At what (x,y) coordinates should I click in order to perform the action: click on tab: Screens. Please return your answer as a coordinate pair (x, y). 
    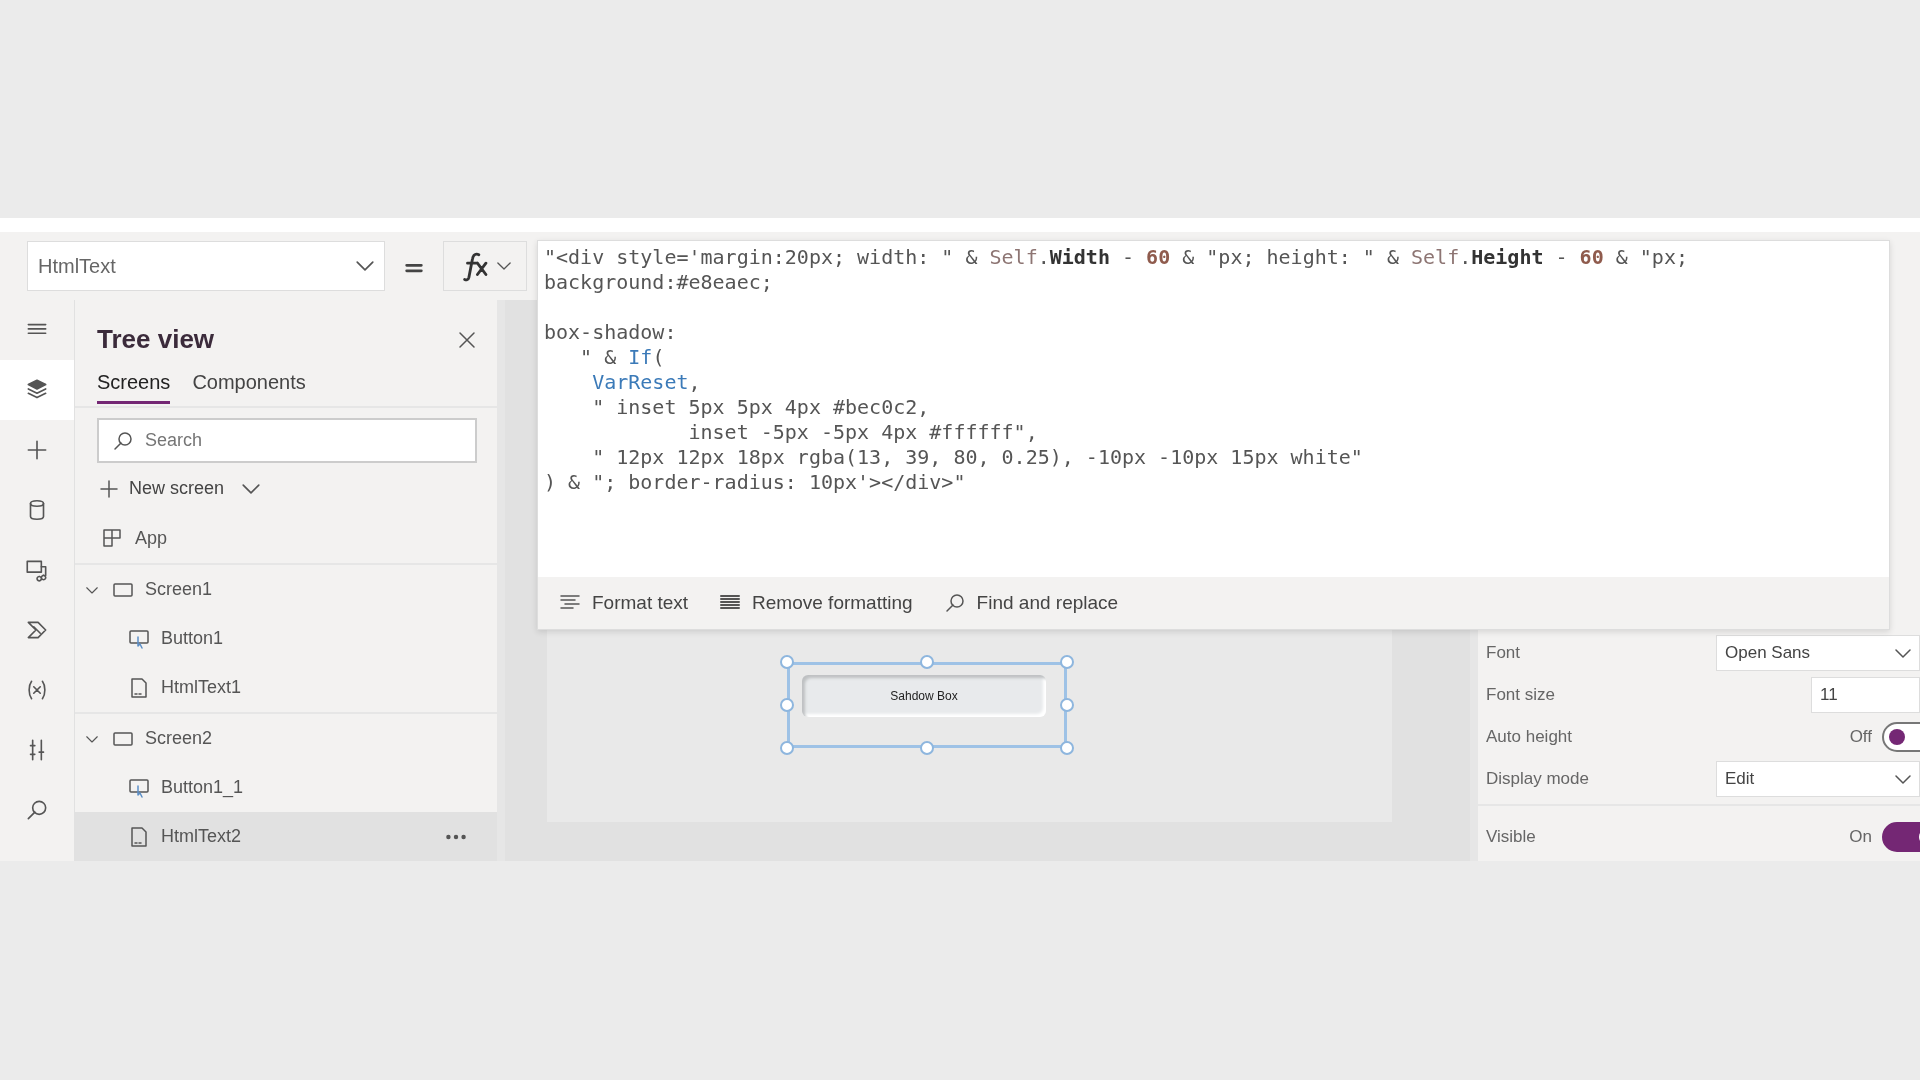
    Looking at the image, I should click on (134, 383).